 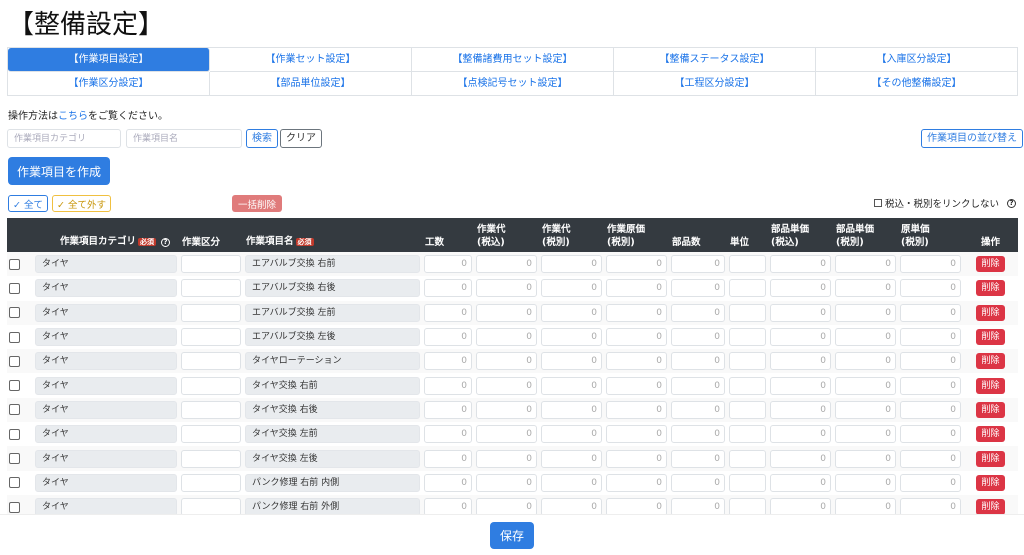 What do you see at coordinates (332, 482) in the screenshot?
I see `work-item-name-cell: パンク修理 右前 内側` at bounding box center [332, 482].